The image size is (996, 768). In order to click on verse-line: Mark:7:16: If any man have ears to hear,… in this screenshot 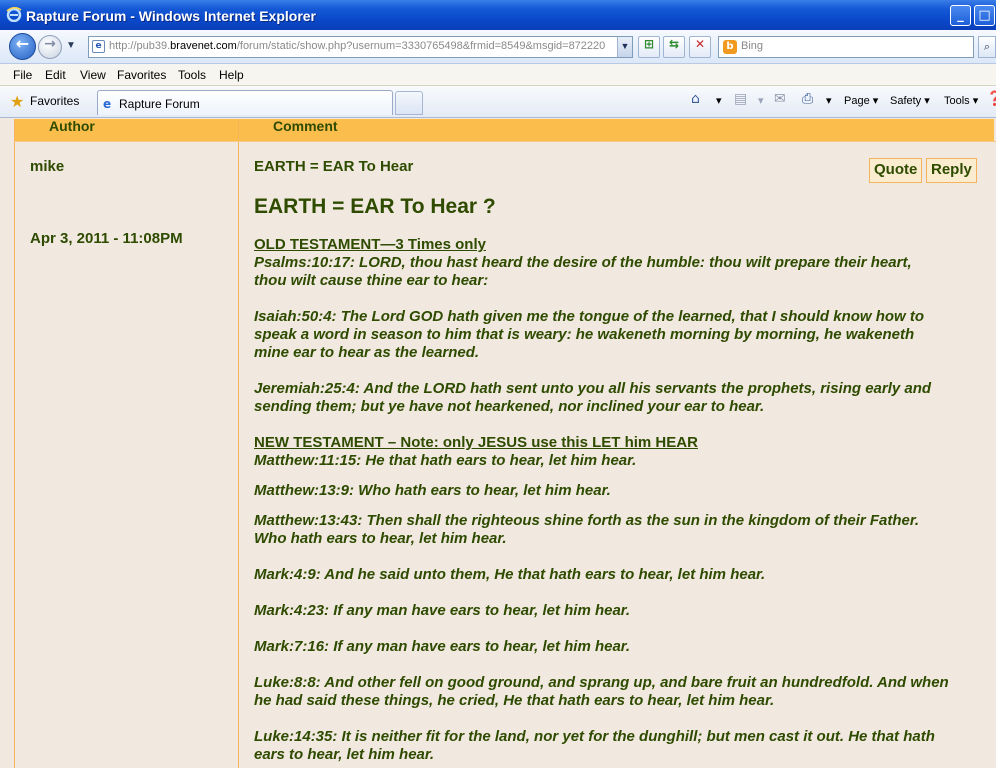, I will do `click(442, 646)`.